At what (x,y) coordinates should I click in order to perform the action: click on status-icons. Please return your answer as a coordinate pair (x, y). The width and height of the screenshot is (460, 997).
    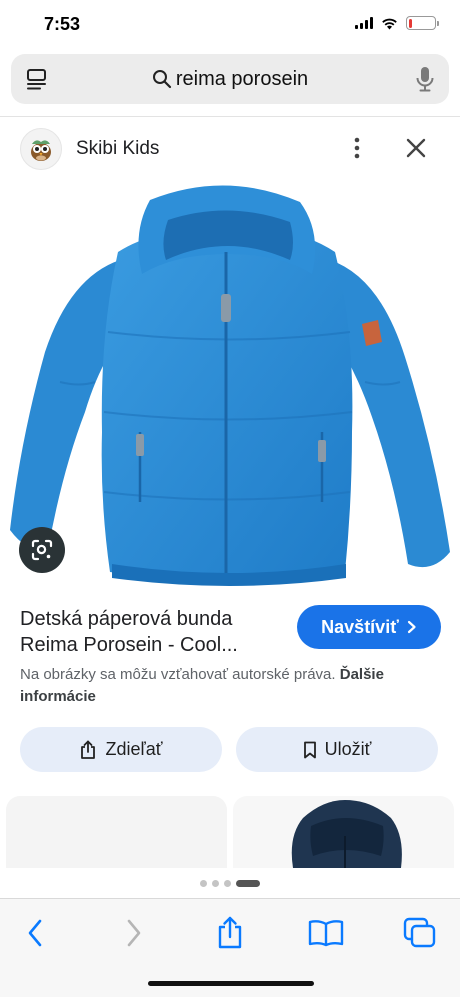
    Looking at the image, I should click on (397, 23).